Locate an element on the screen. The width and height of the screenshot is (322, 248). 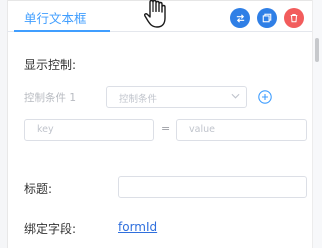
delete-button is located at coordinates (294, 18).